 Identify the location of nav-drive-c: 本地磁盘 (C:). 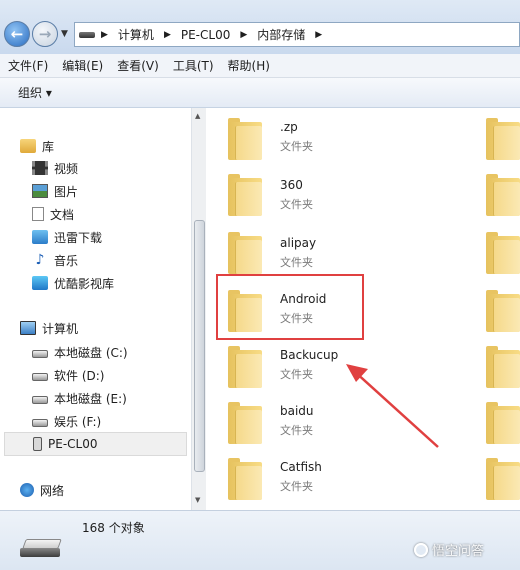
(80, 352).